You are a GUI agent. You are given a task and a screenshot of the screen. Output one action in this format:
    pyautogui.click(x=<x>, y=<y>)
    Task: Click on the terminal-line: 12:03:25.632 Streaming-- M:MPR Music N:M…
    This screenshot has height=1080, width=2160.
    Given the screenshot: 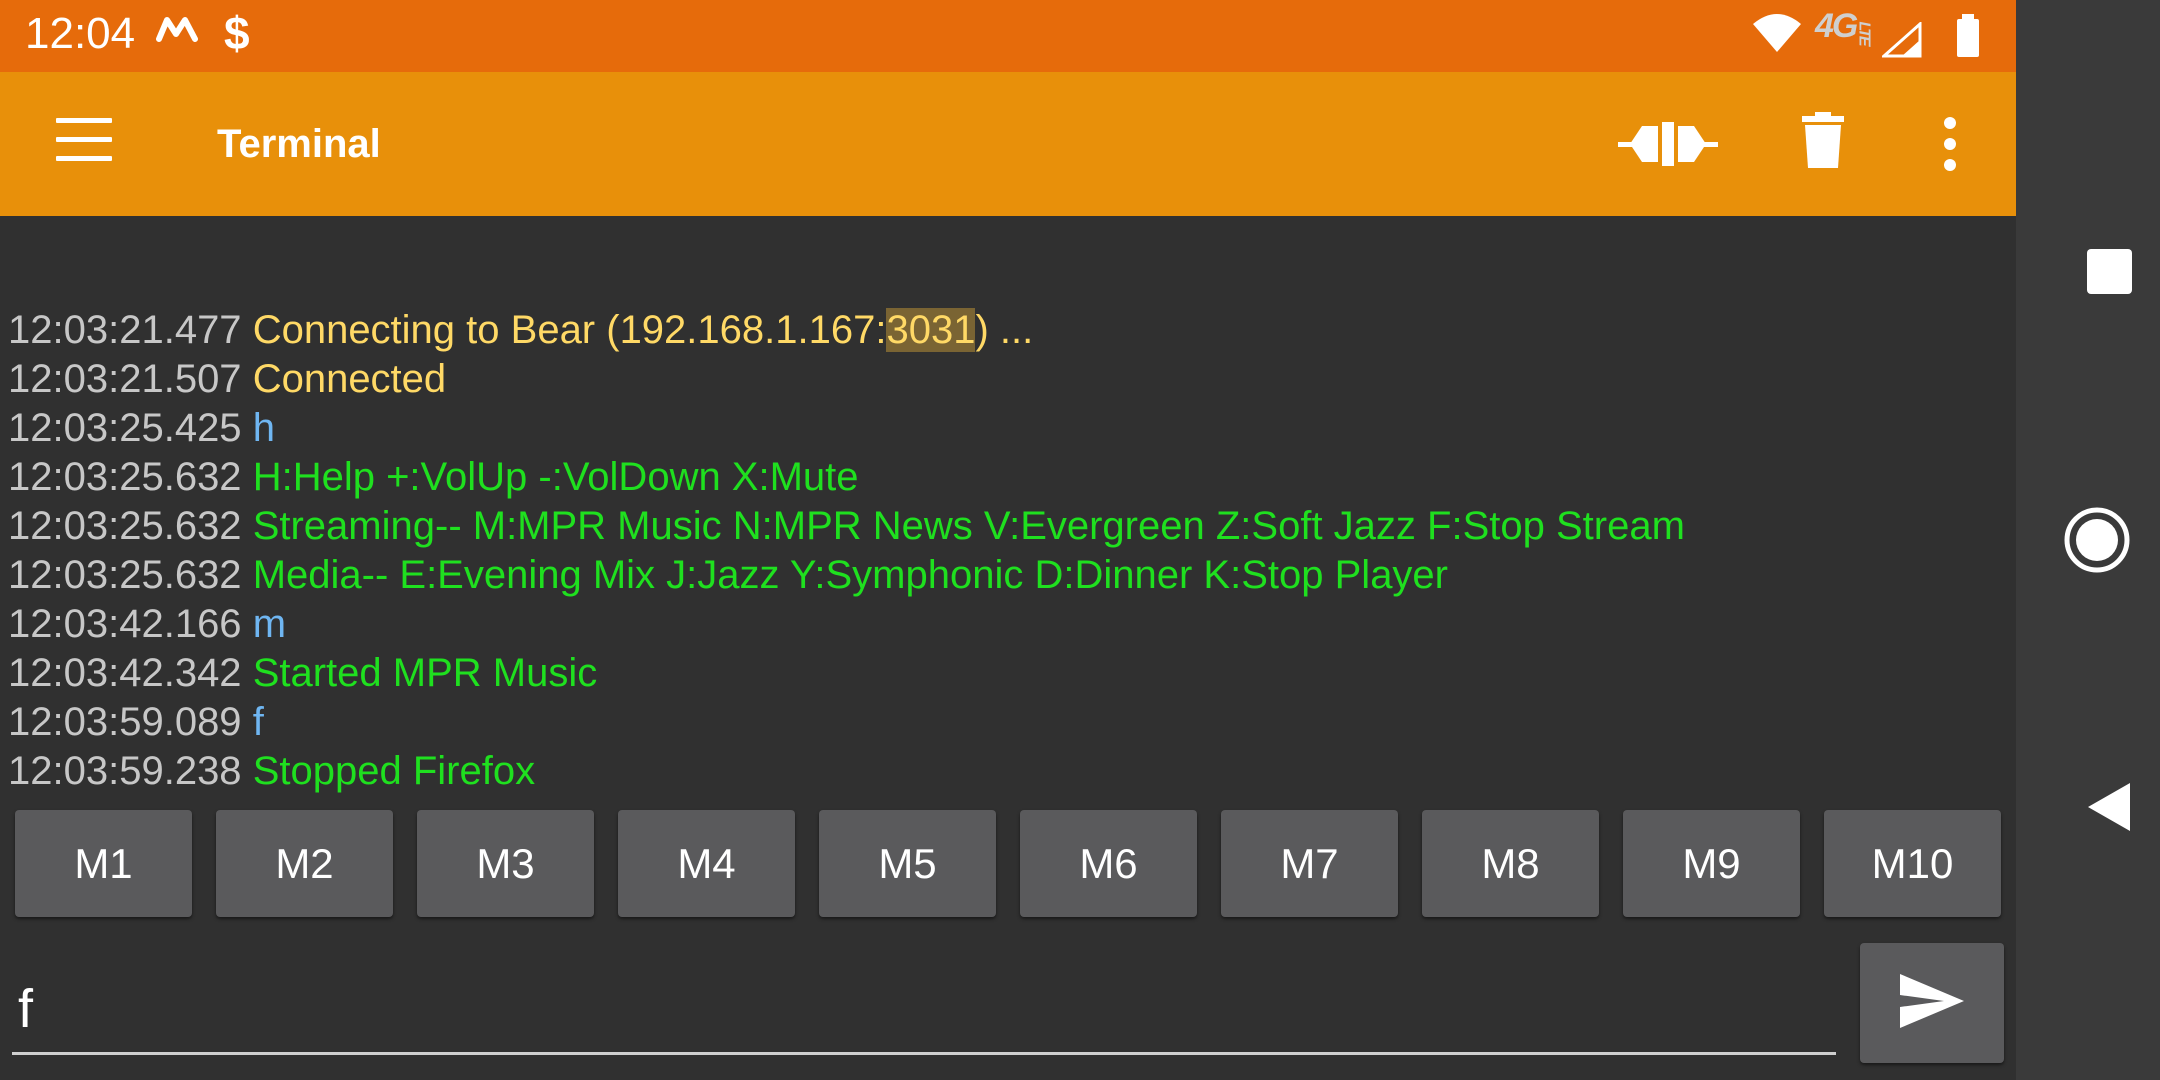 What is the action you would take?
    pyautogui.click(x=1003, y=526)
    